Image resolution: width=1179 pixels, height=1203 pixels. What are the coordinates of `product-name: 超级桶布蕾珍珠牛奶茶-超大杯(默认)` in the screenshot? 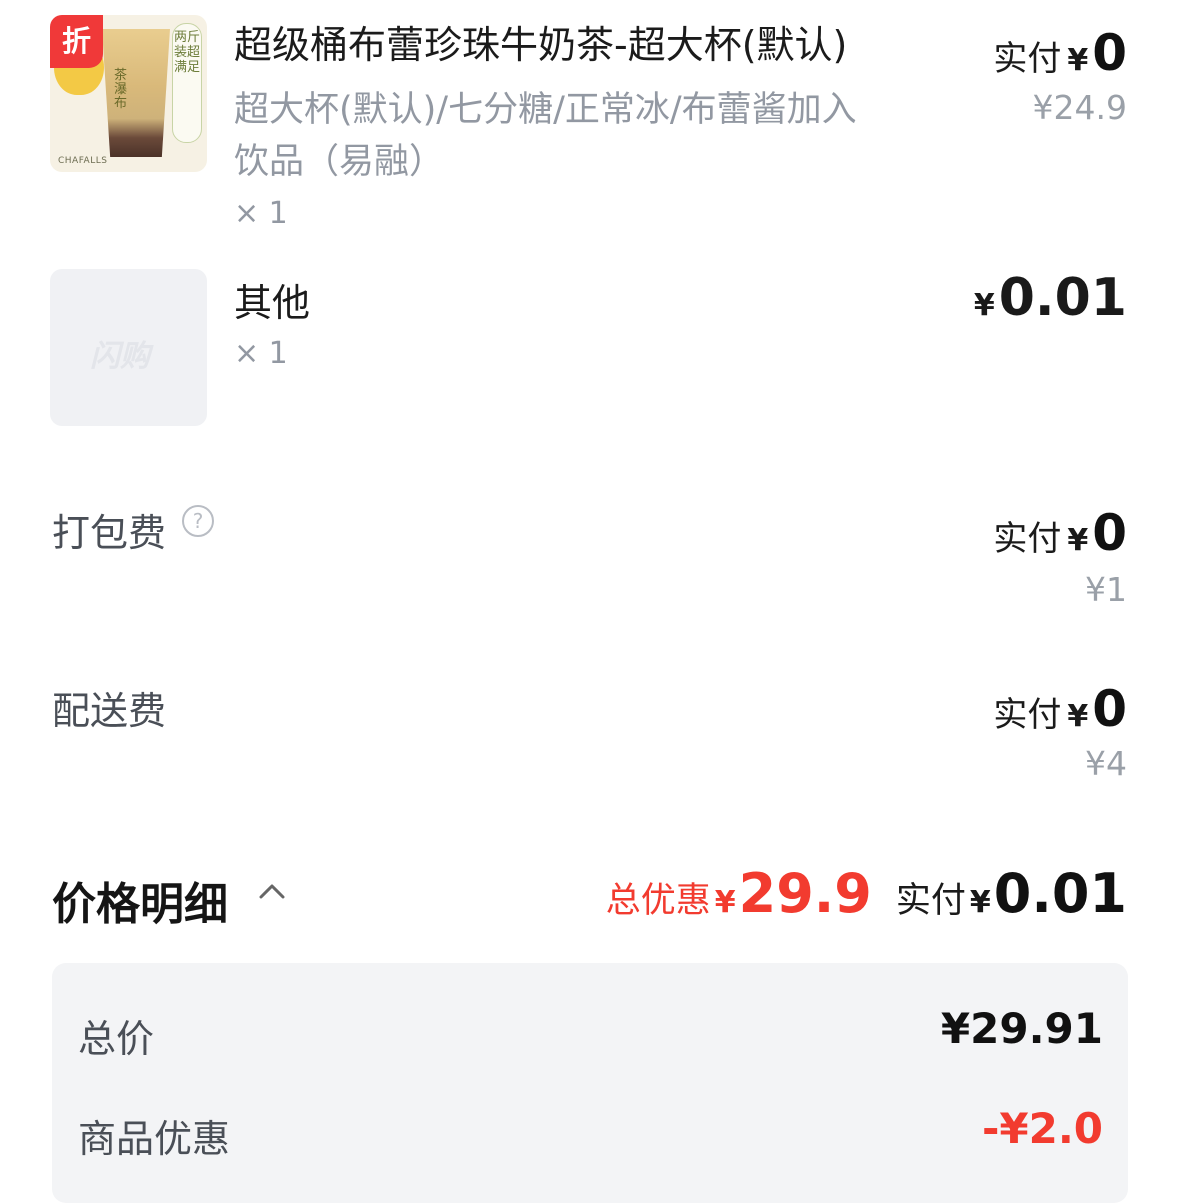 It's located at (541, 45).